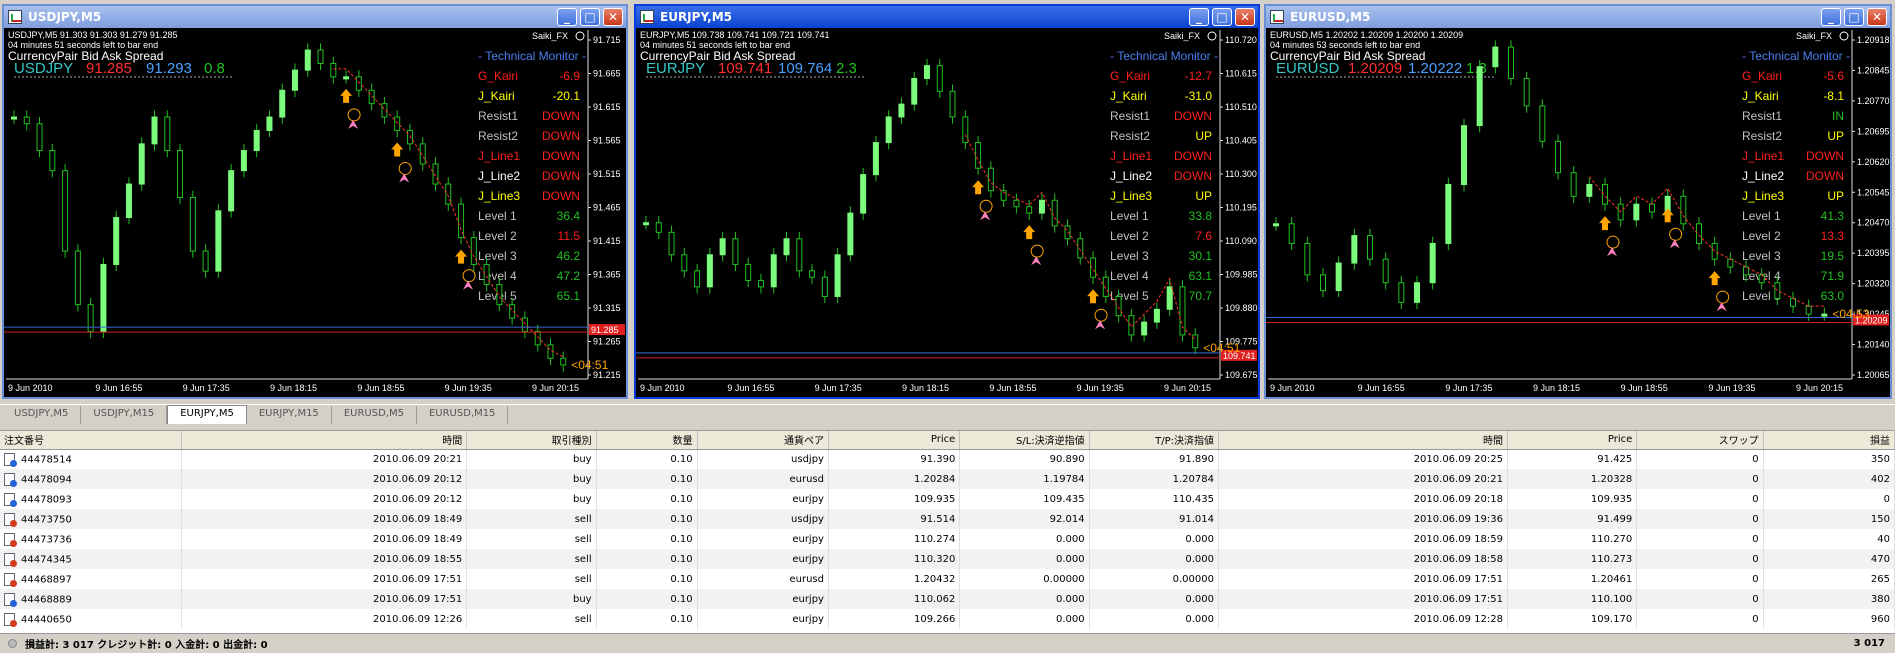  I want to click on window-titlebar: EURUSD,M5 _ □ ✕, so click(1578, 17).